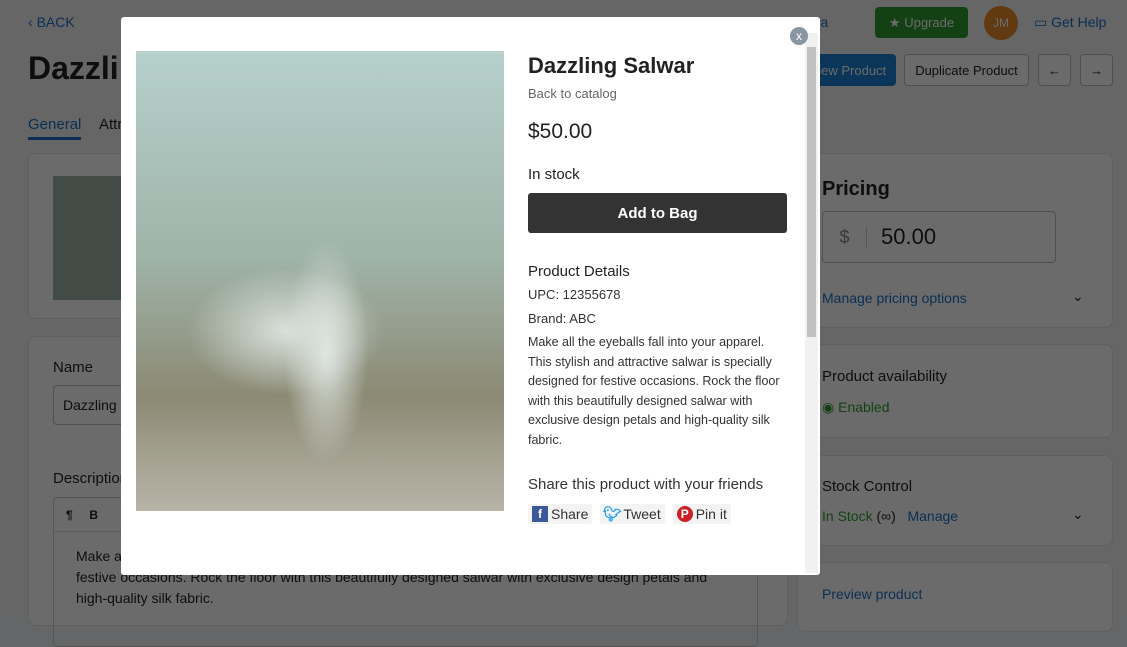 The height and width of the screenshot is (647, 1127). Describe the element at coordinates (847, 516) in the screenshot. I see `stock-status: In Stock` at that location.